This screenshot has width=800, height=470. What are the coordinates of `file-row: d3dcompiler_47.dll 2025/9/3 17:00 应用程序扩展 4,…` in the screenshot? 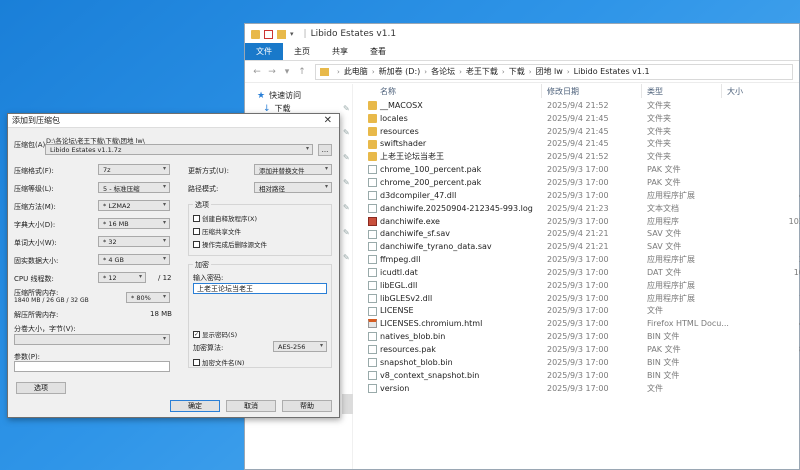 It's located at (582, 195).